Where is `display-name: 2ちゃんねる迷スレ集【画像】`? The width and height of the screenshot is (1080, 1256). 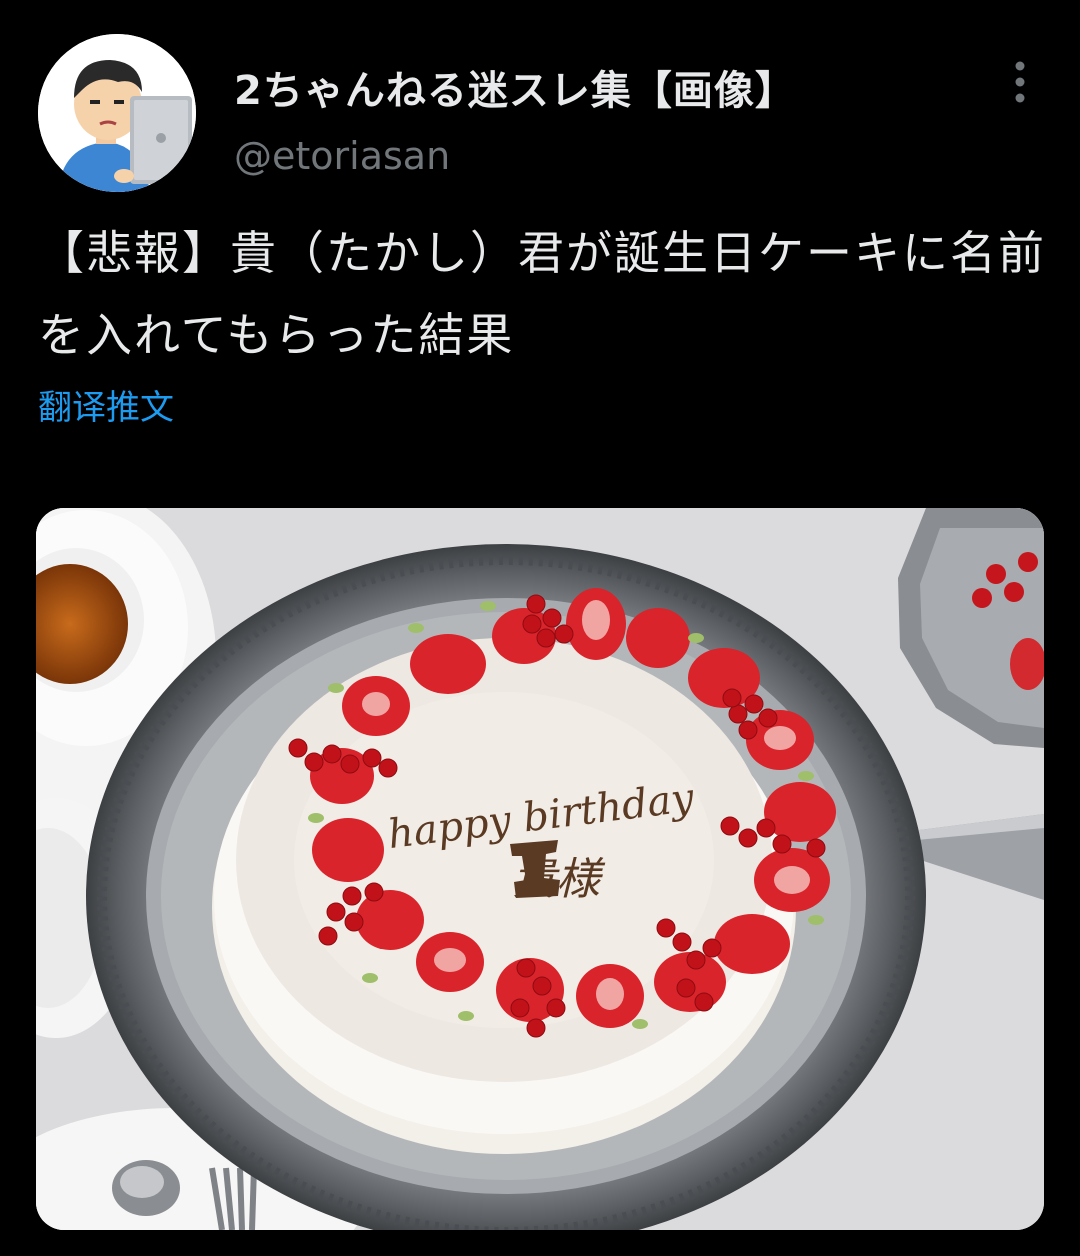 display-name: 2ちゃんねる迷スレ集【画像】 is located at coordinates (515, 87).